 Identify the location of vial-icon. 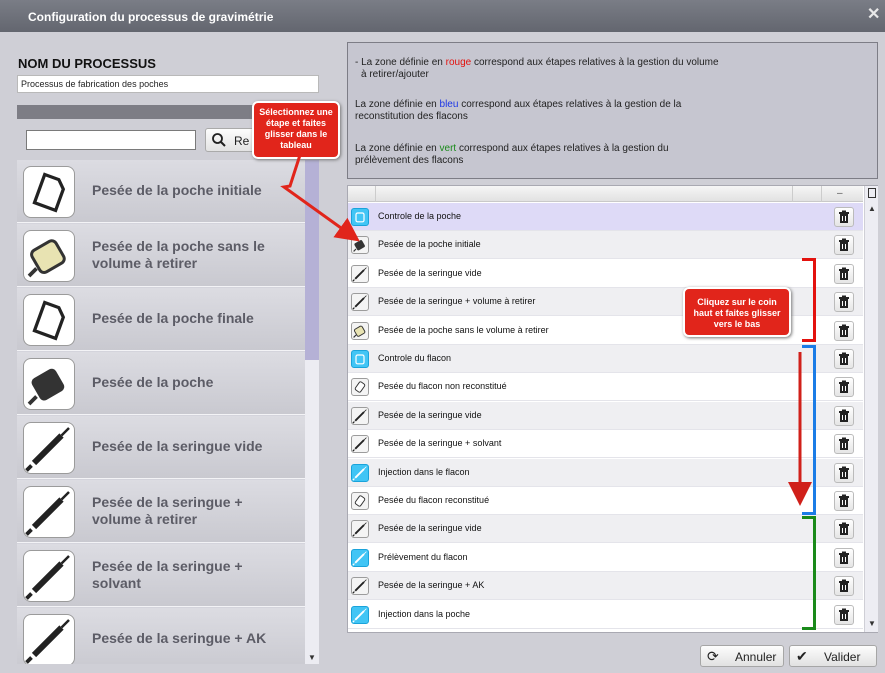
(360, 501).